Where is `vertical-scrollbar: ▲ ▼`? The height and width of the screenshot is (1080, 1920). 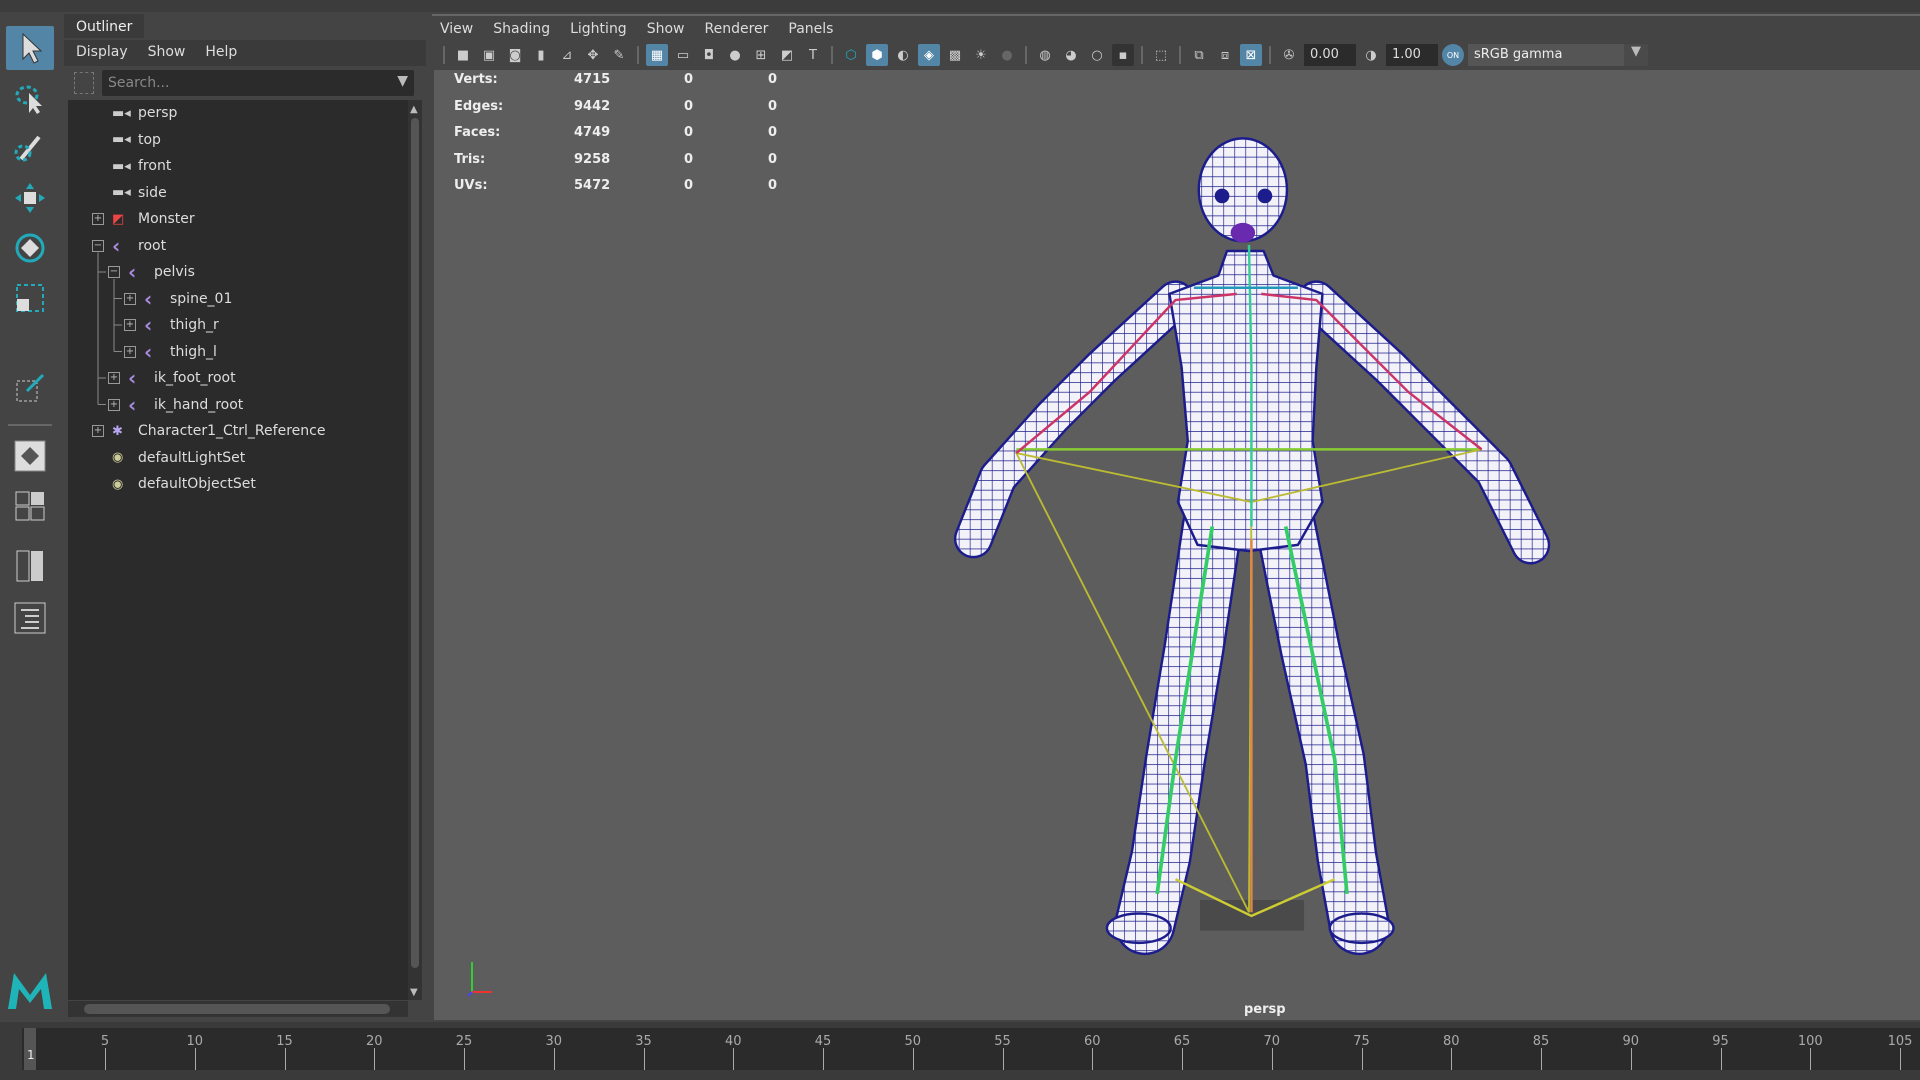 vertical-scrollbar: ▲ ▼ is located at coordinates (415, 550).